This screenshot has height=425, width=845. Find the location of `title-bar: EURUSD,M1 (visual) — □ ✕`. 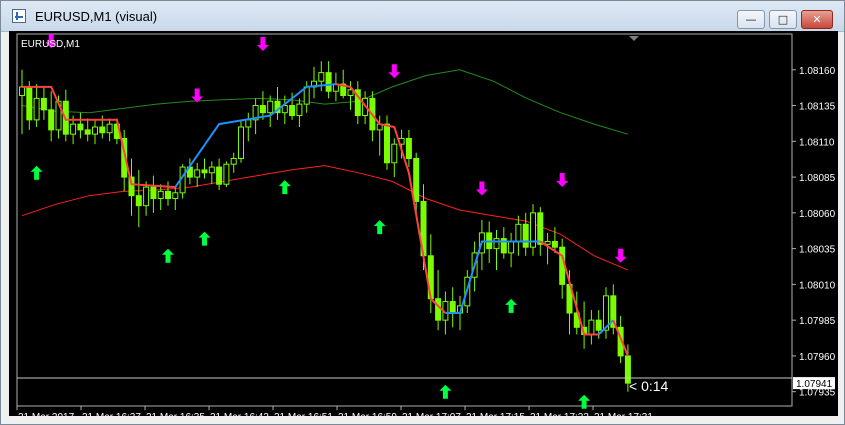

title-bar: EURUSD,M1 (visual) — □ ✕ is located at coordinates (422, 16).